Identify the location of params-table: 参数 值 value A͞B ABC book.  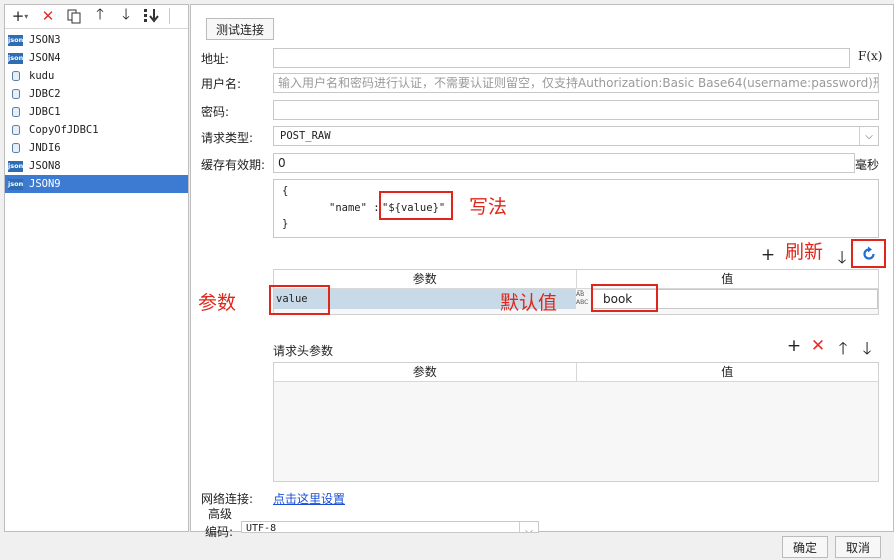
(576, 292).